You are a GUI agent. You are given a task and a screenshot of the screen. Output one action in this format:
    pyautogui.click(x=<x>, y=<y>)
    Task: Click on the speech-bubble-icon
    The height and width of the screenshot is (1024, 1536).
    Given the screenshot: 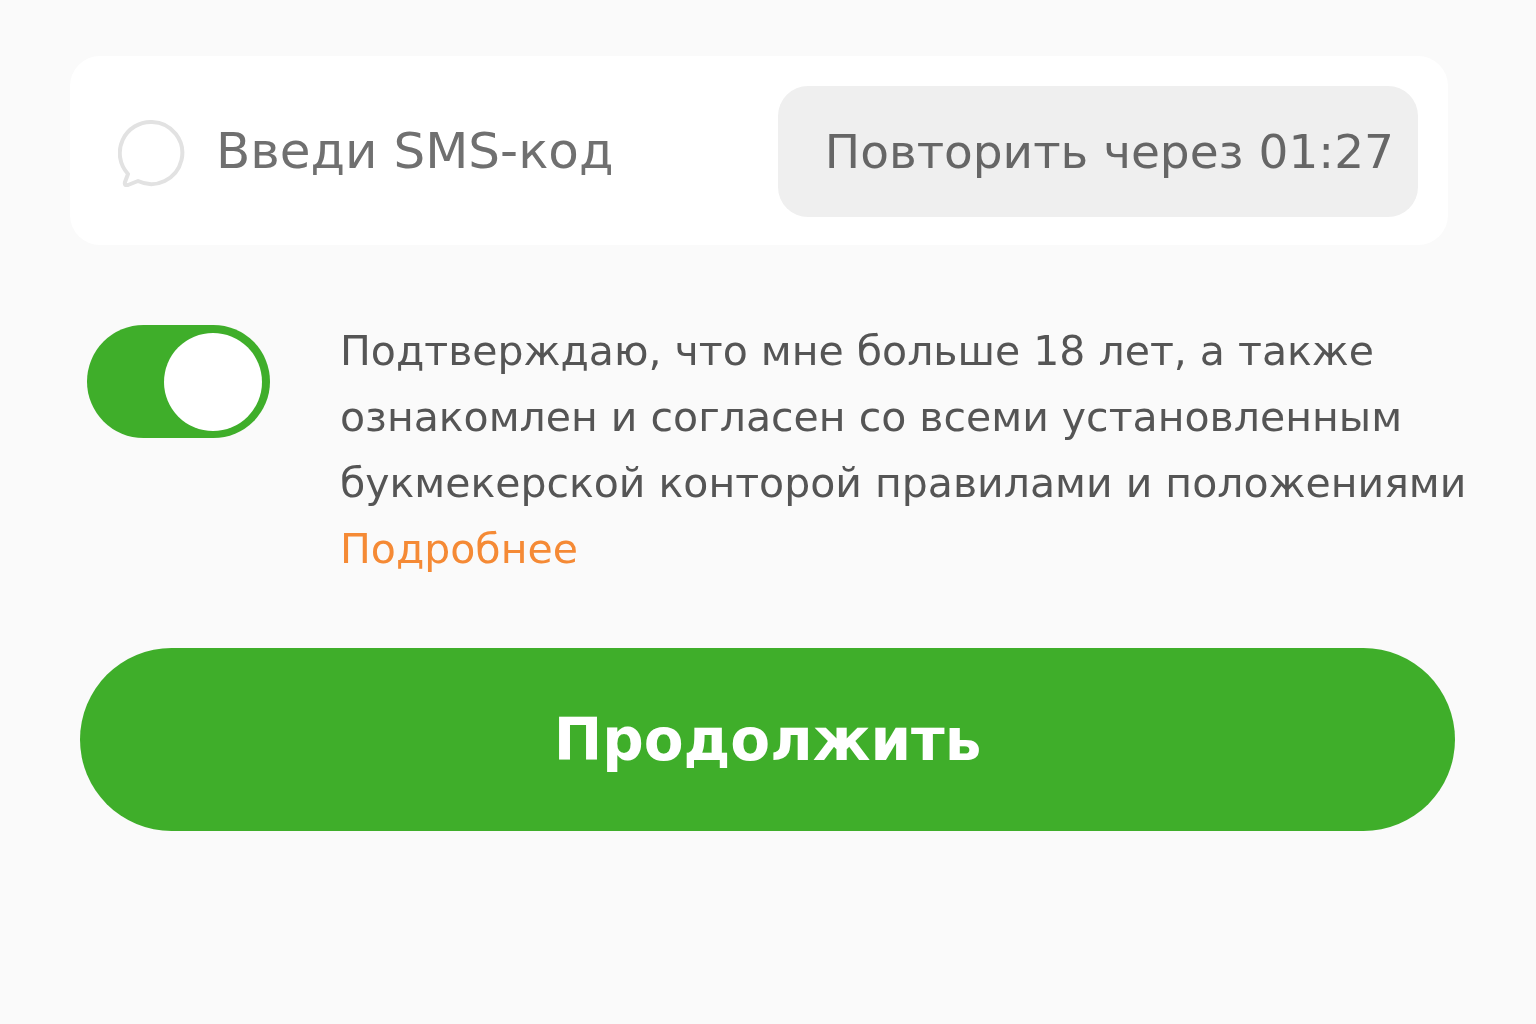 What is the action you would take?
    pyautogui.click(x=152, y=152)
    